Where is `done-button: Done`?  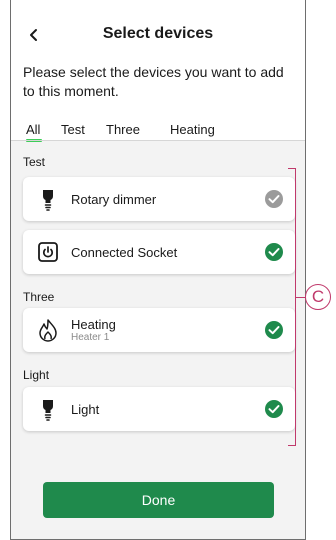 done-button: Done is located at coordinates (158, 500).